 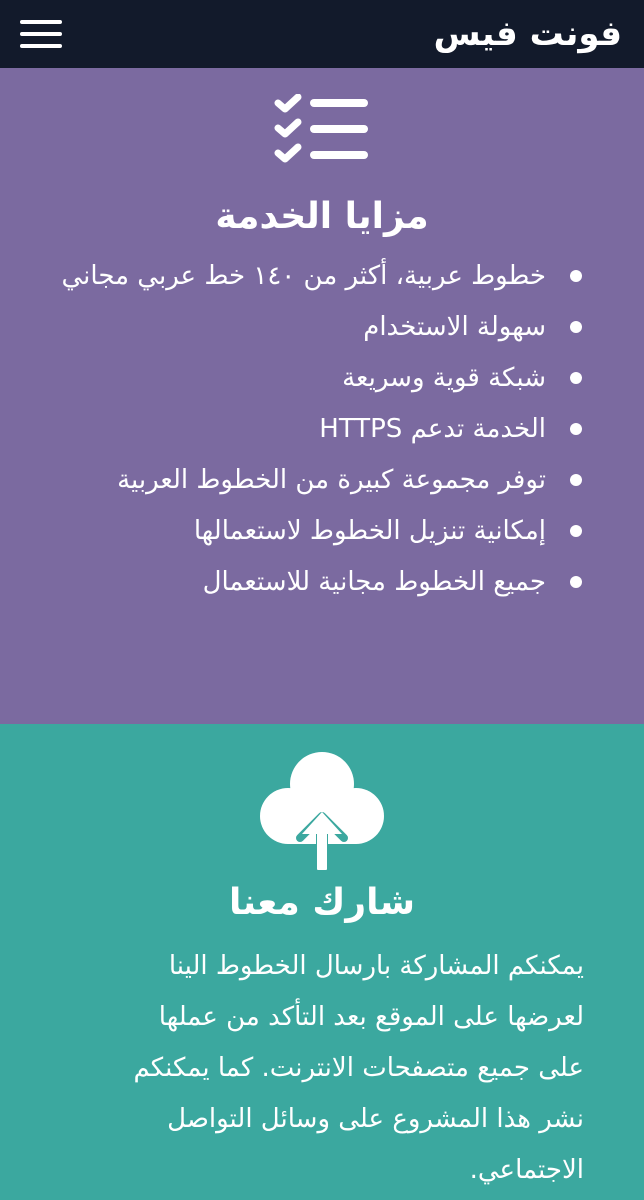 I want to click on feature-item: خطوط عربية، أكثر من ١٤٠ خط عربي مجاني, so click(x=332, y=276).